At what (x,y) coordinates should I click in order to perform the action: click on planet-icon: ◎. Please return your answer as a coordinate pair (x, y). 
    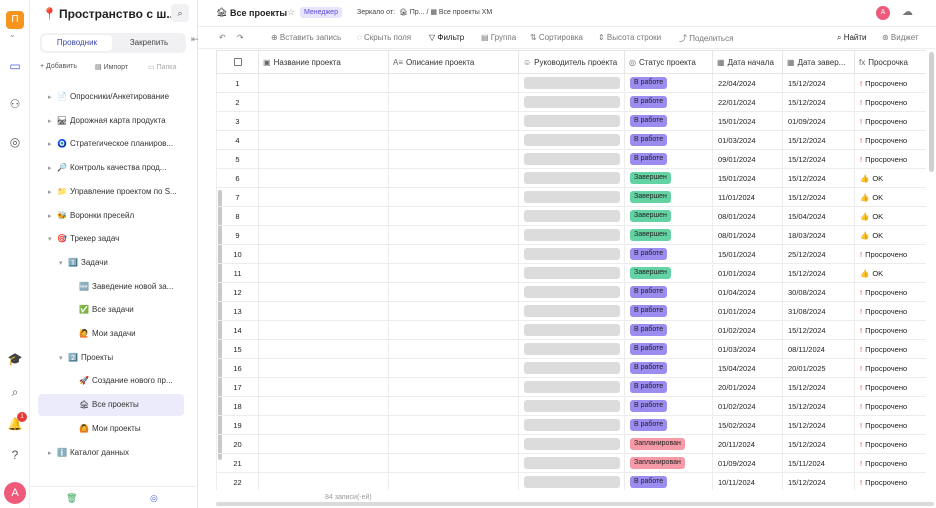
    Looking at the image, I should click on (15, 142).